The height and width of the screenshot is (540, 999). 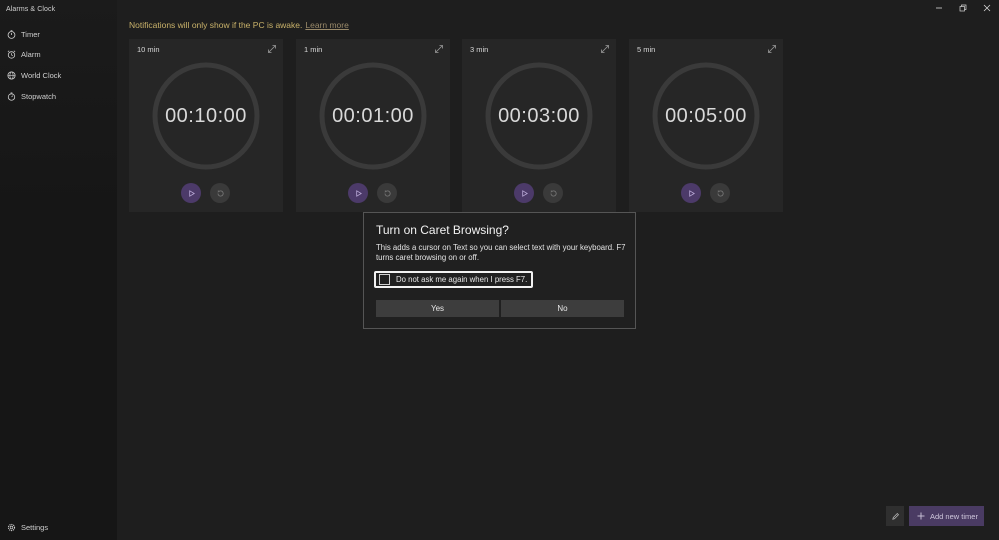 I want to click on timer-card: 3 min 00:03:00, so click(x=539, y=125).